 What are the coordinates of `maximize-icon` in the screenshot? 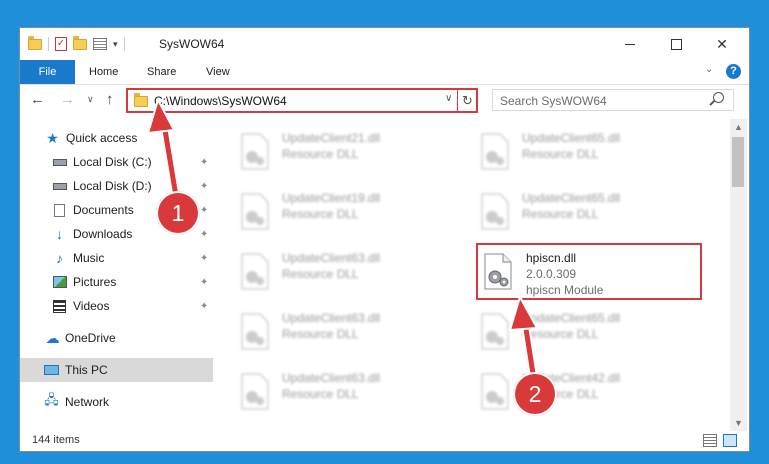 It's located at (676, 44).